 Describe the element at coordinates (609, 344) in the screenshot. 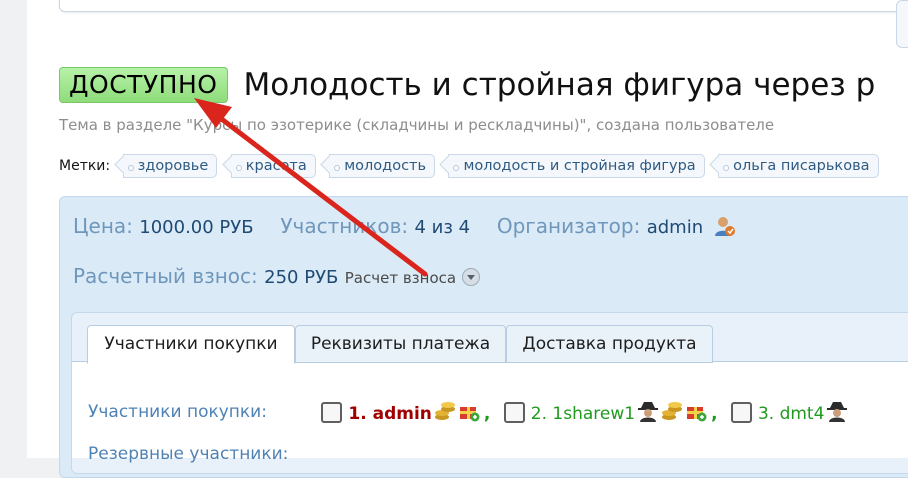

I see `tab-product-delivery: Доставка продукта` at that location.